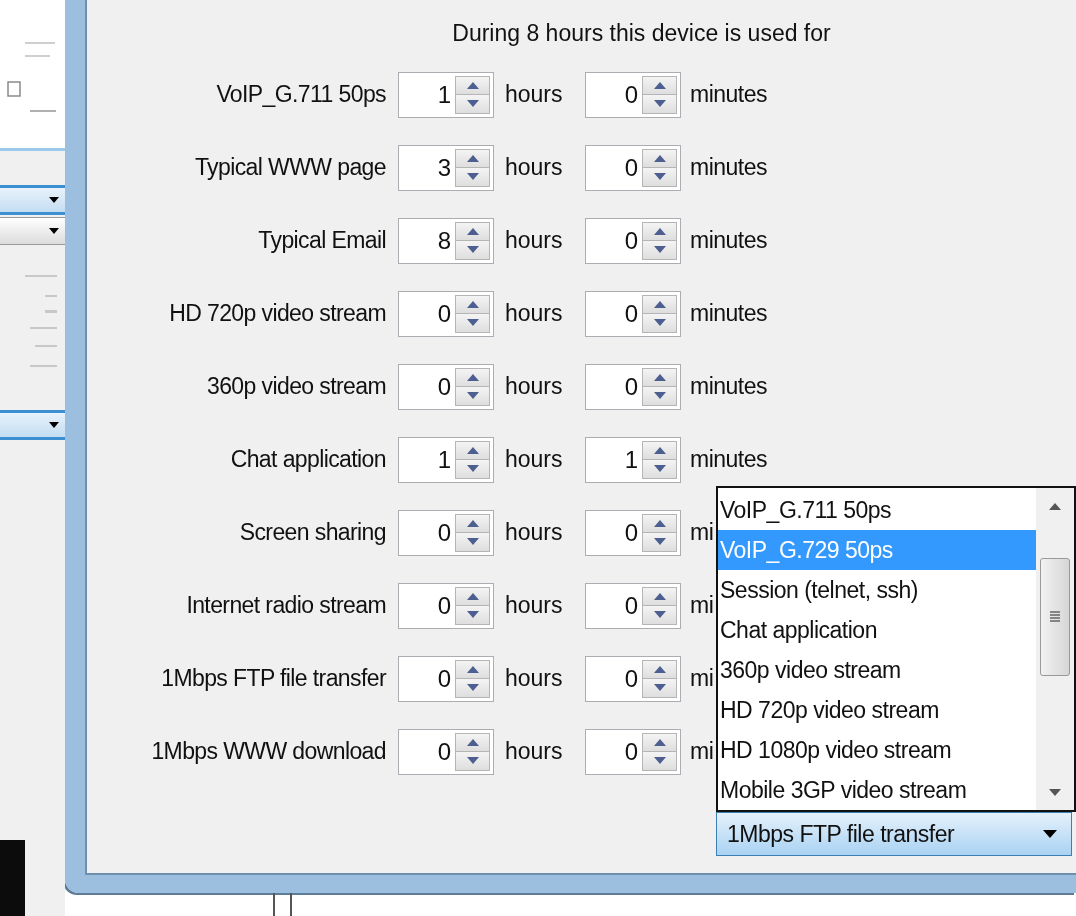 The height and width of the screenshot is (916, 1076). Describe the element at coordinates (877, 670) in the screenshot. I see `dropdown-option: 360p video stream` at that location.